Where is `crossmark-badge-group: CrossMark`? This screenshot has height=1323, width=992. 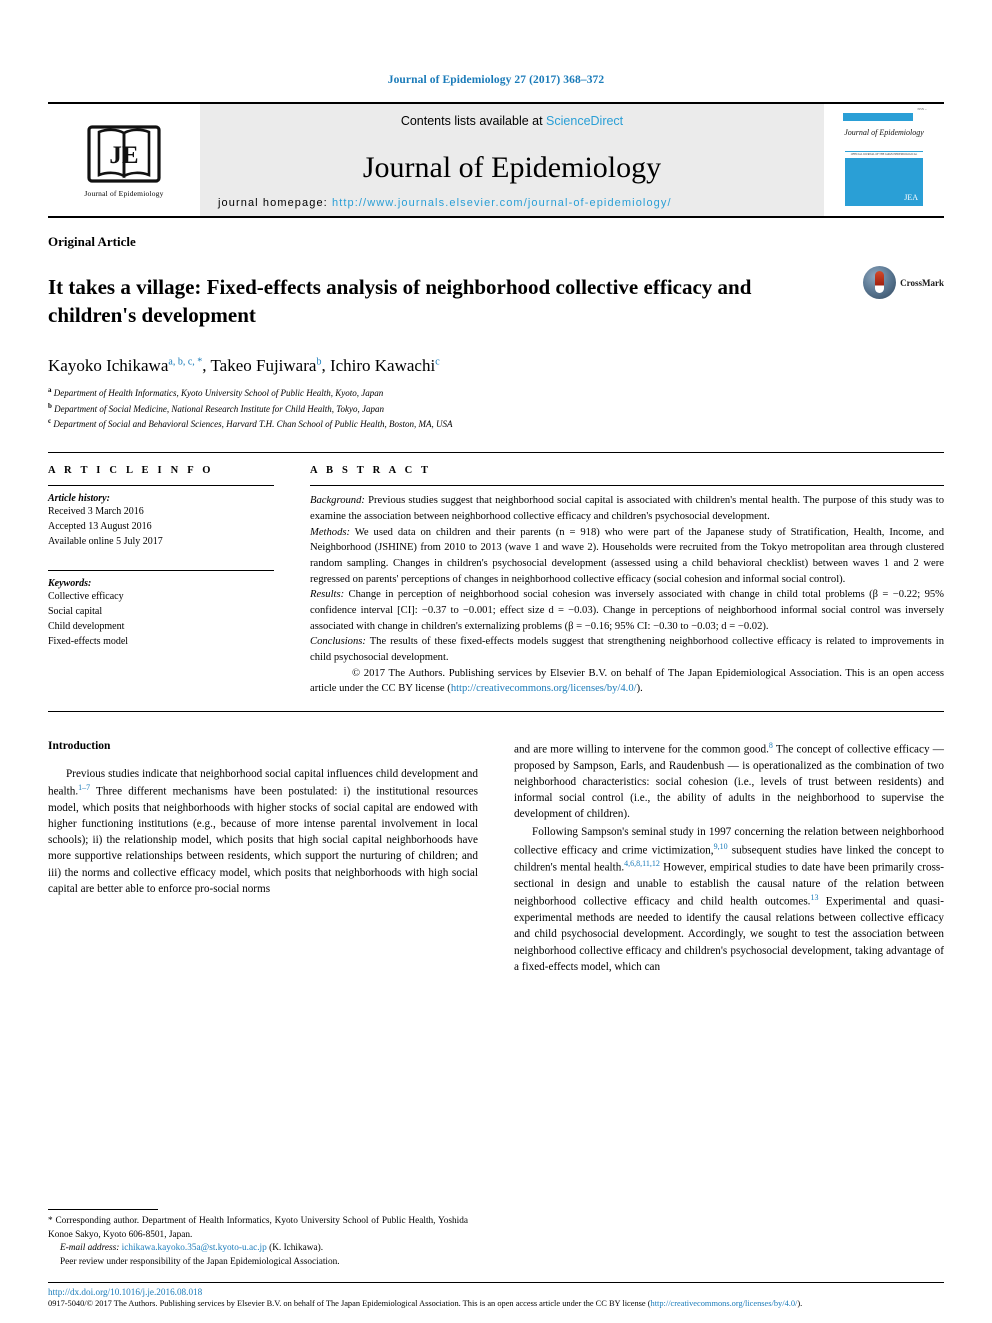
crossmark-badge-group: CrossMark is located at coordinates (903, 282).